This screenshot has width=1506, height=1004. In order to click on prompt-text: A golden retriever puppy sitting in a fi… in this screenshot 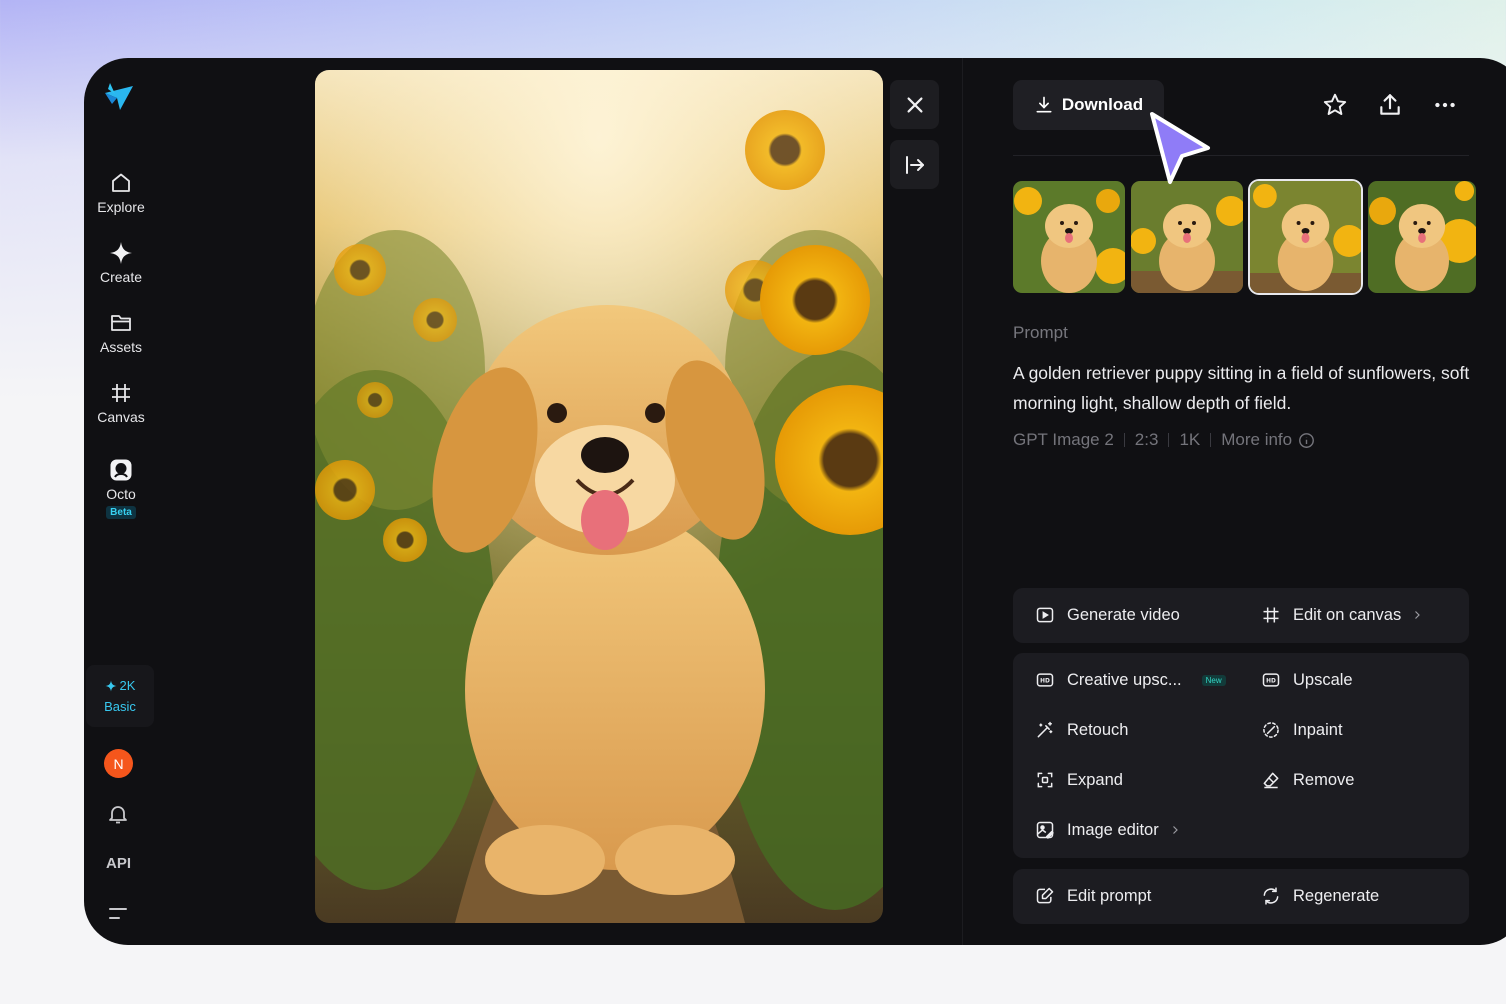, I will do `click(1241, 388)`.